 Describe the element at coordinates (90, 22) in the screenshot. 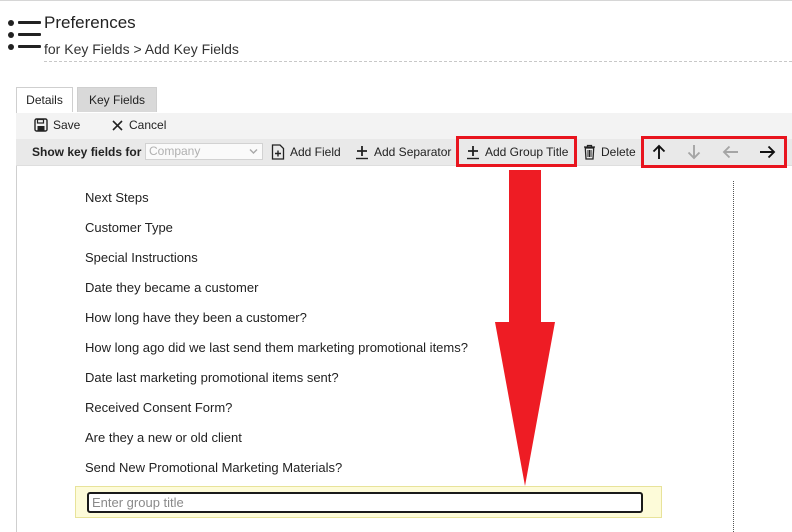

I see `page-title: Preferences` at that location.